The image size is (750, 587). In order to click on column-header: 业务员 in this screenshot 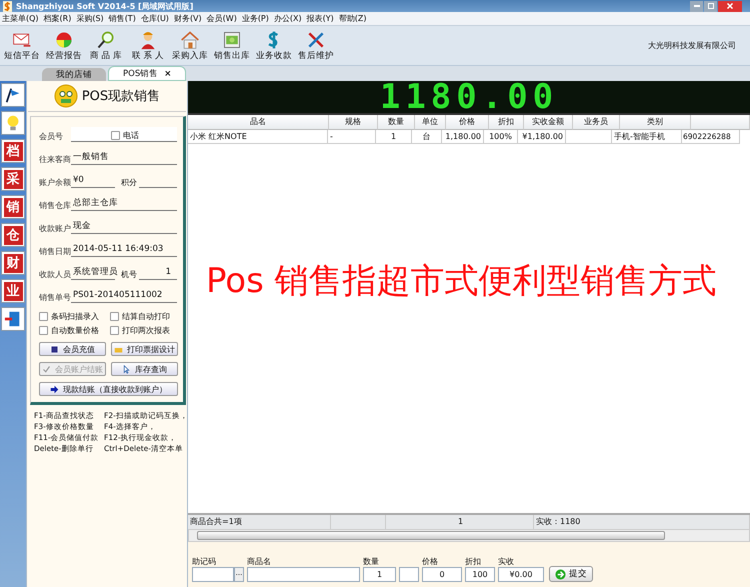, I will do `click(596, 122)`.